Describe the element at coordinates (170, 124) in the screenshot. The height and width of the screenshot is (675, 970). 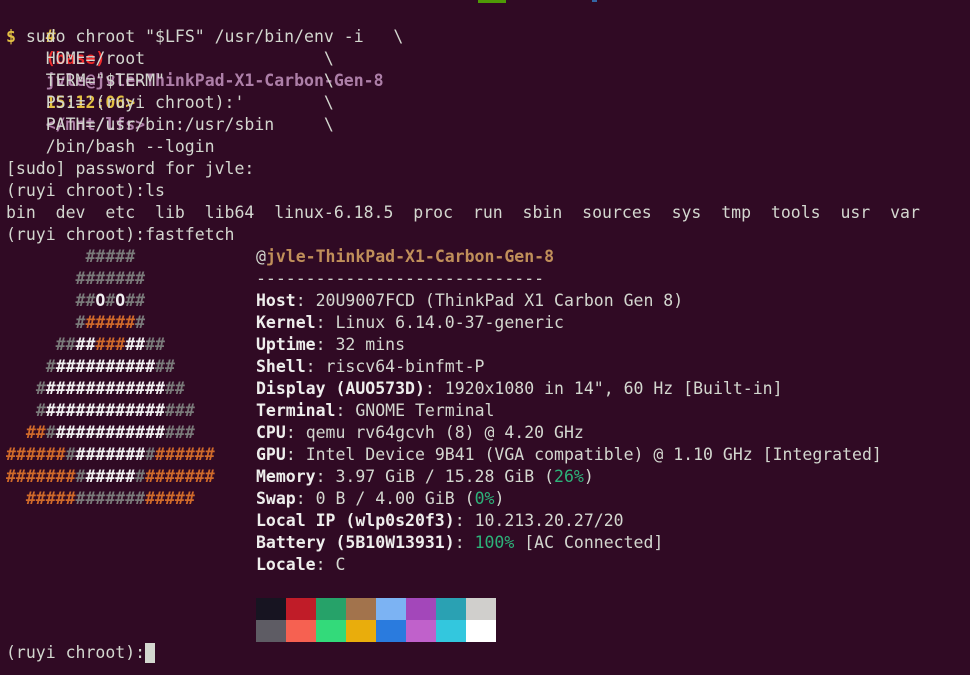
I see `command-line-5: PATH=/usr/bin:/usr/sbin \` at that location.